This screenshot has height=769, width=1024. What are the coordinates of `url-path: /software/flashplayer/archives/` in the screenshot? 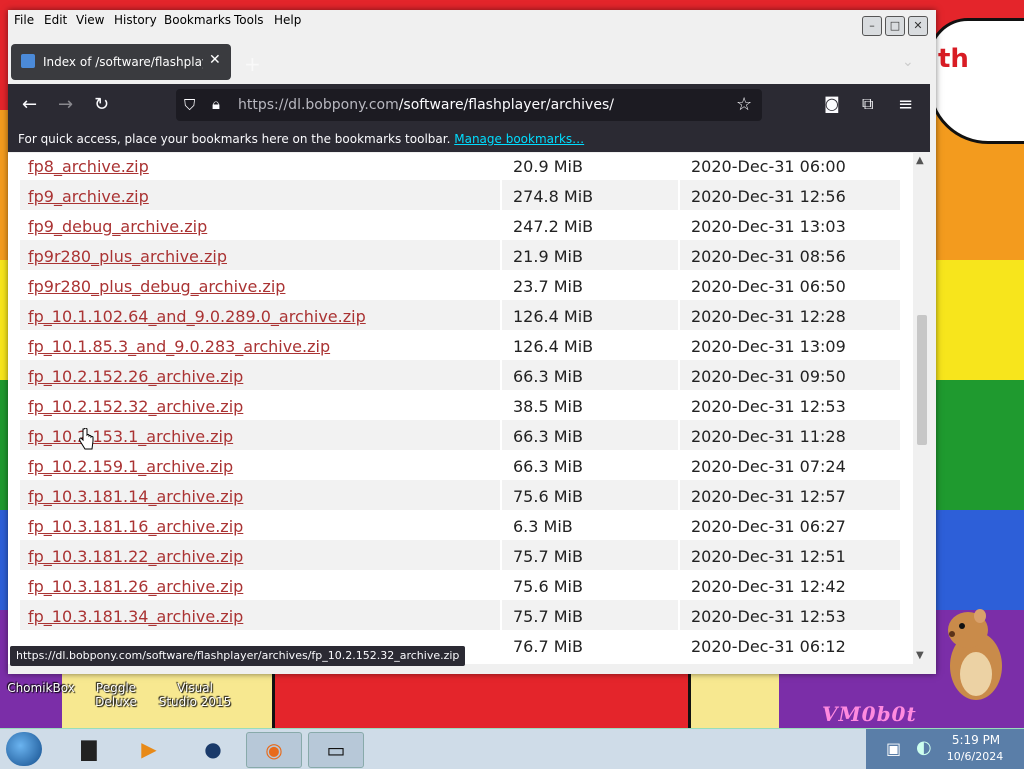 It's located at (506, 105).